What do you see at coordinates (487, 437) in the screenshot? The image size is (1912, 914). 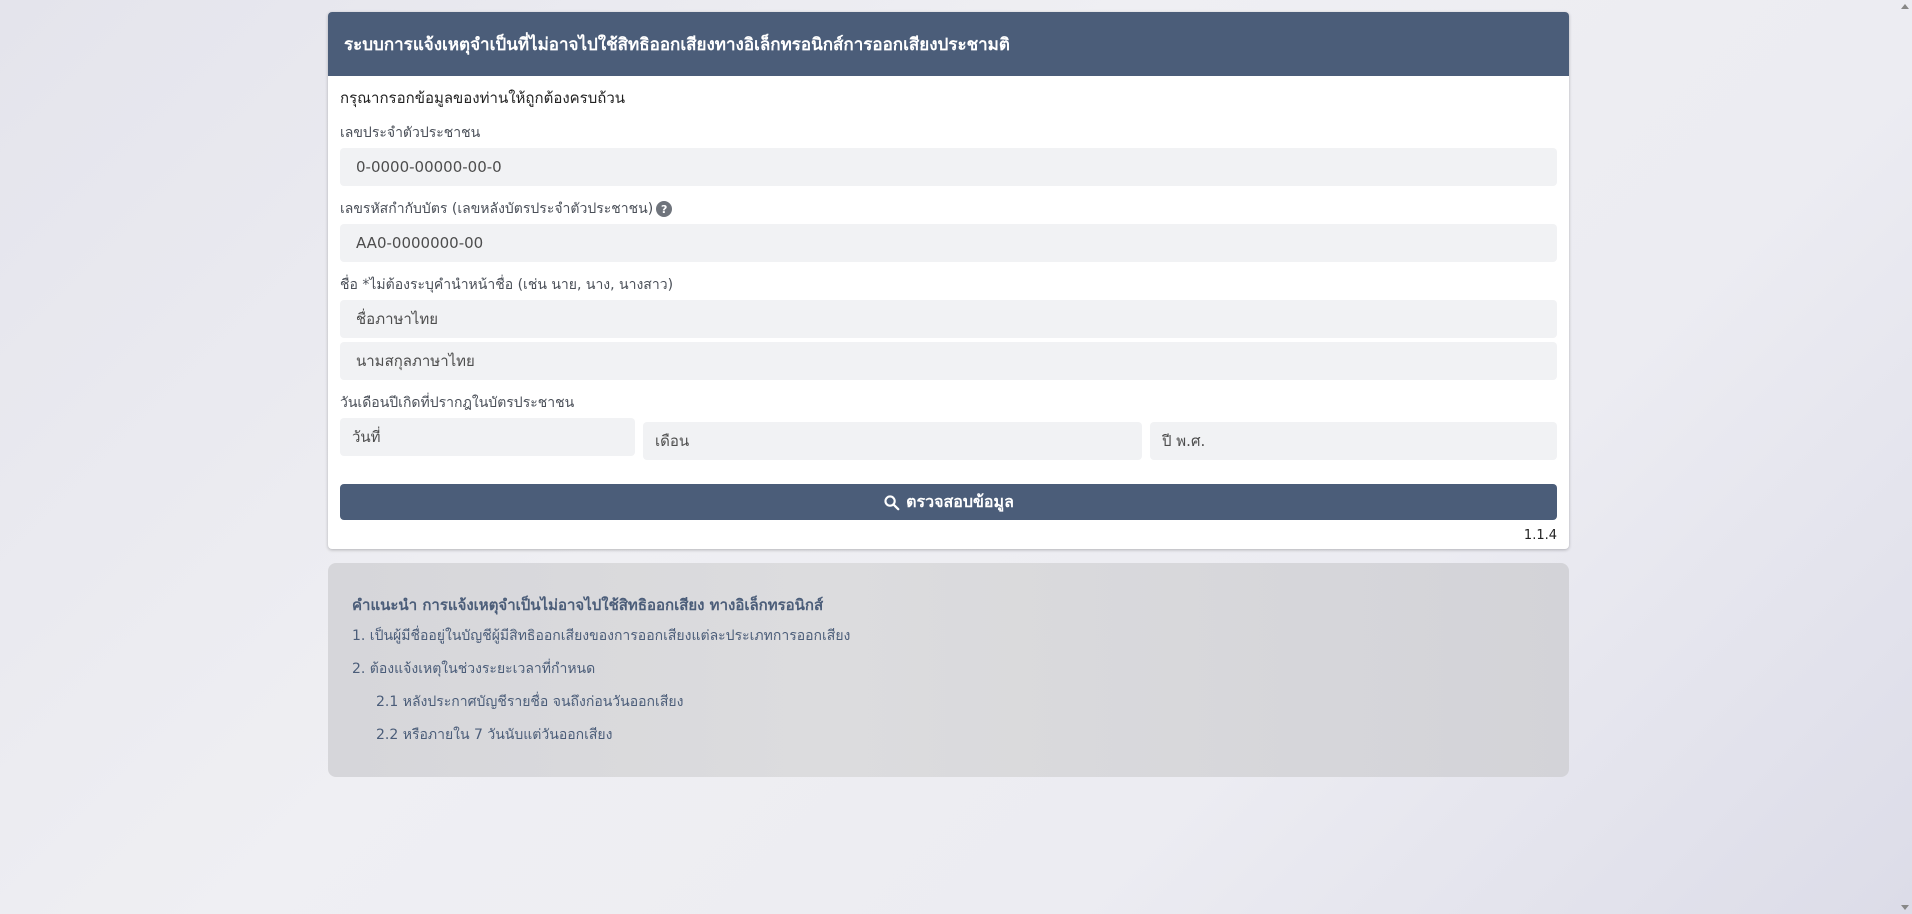 I see `birth-day-select` at bounding box center [487, 437].